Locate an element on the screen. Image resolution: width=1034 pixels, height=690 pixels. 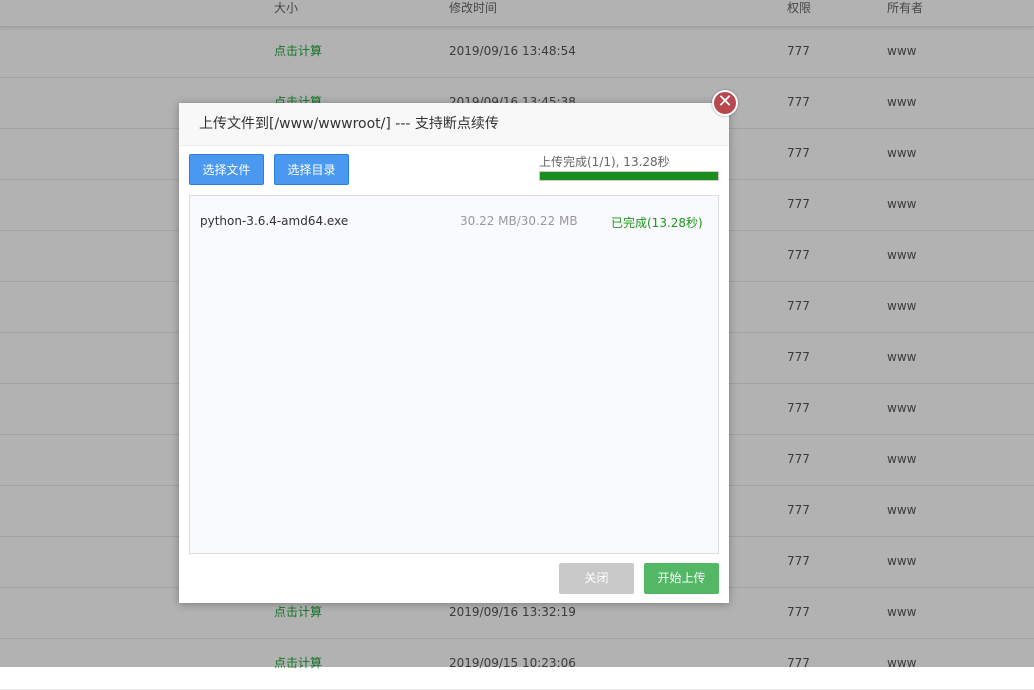
select-files-button: 选择文件 is located at coordinates (226, 169).